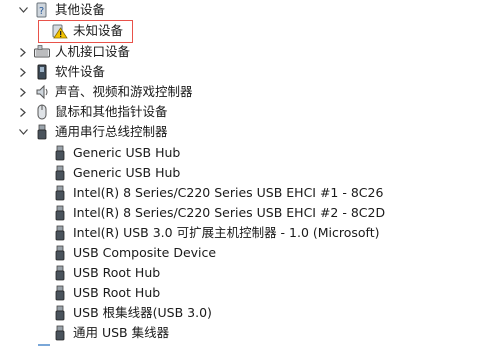  I want to click on usb-device-item: 通用 USB 集线器, so click(110, 333).